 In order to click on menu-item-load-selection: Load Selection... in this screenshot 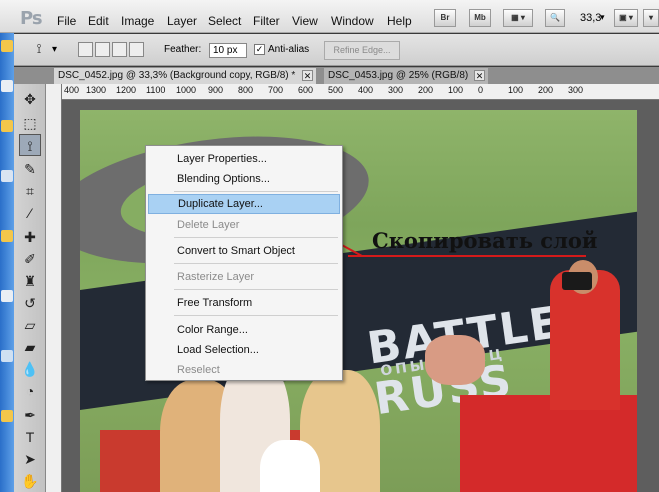, I will do `click(244, 350)`.